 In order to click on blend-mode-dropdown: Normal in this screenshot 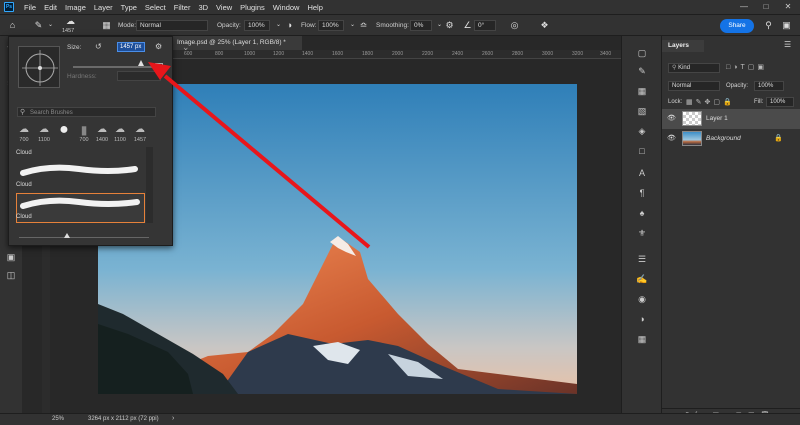, I will do `click(694, 86)`.